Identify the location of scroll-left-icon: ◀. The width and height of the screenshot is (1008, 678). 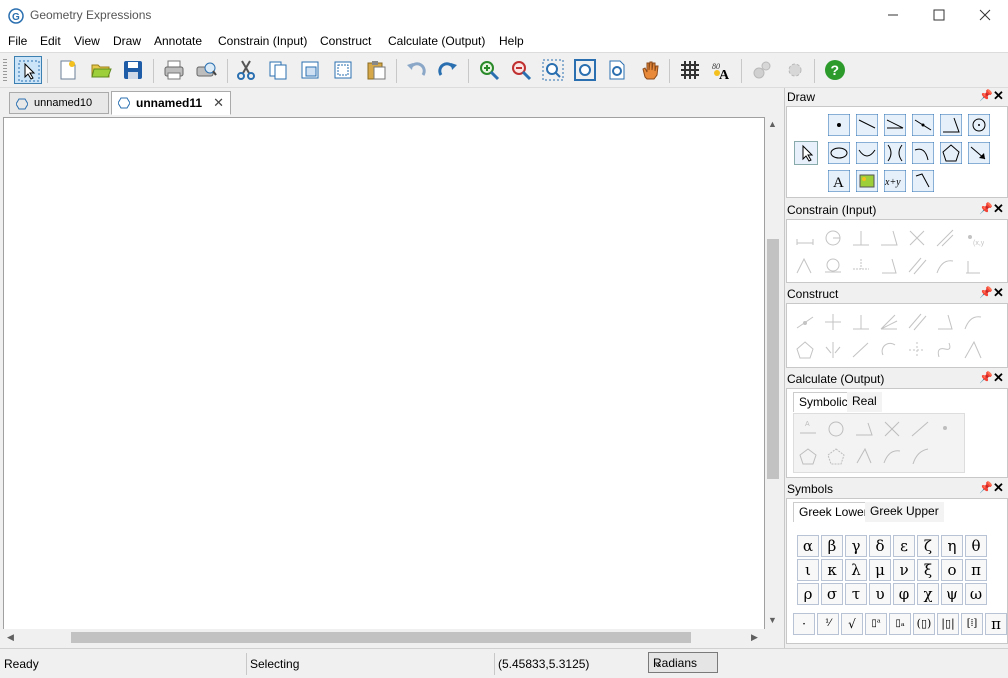
(10, 637).